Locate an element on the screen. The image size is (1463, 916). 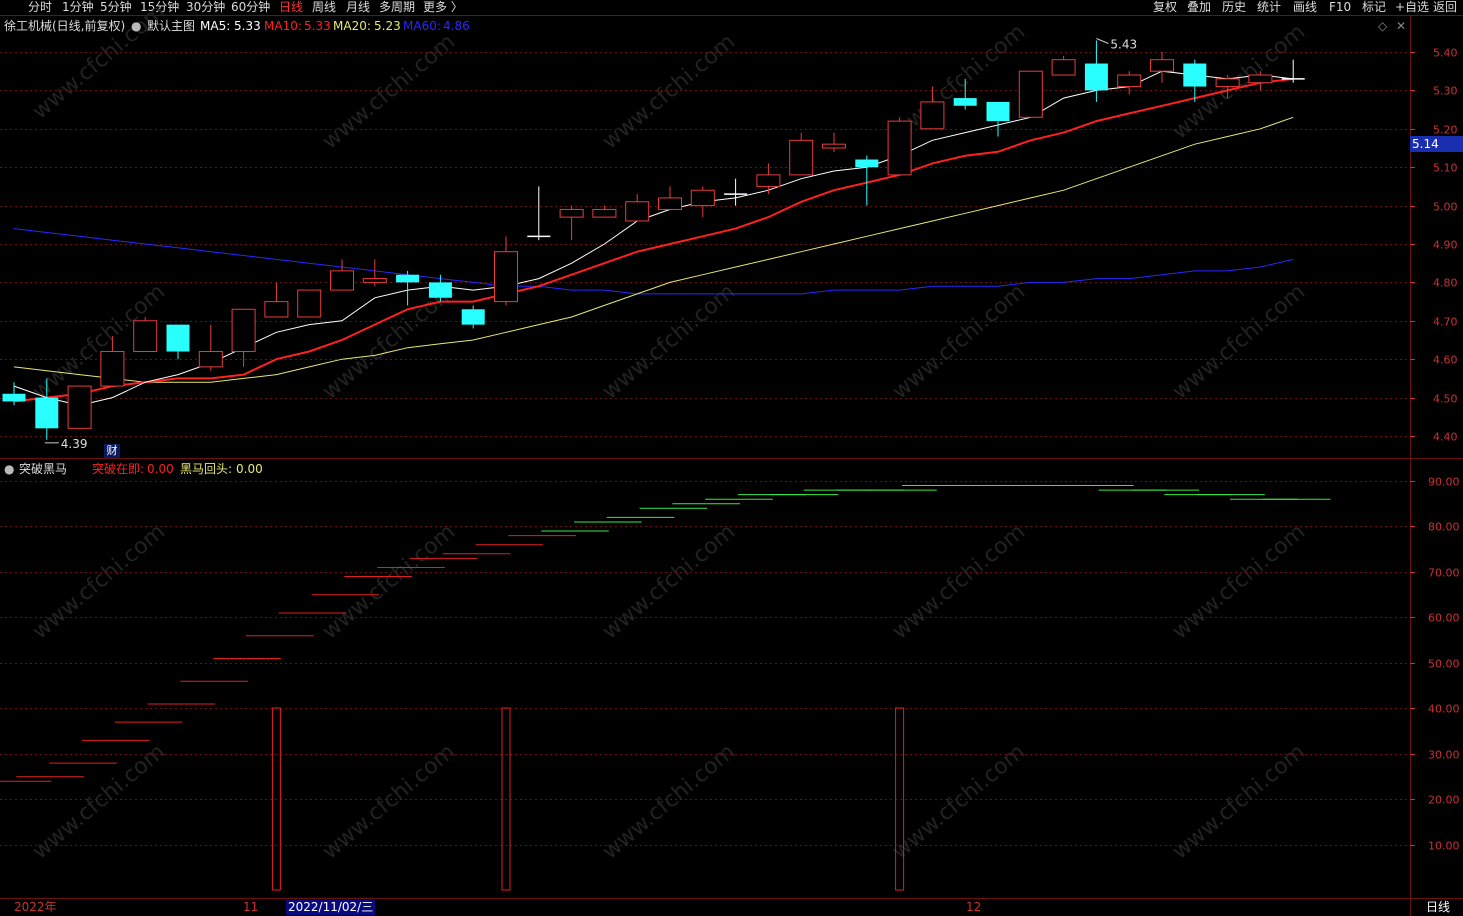
cursor-date-label: 2022/11/02/三 is located at coordinates (331, 907).